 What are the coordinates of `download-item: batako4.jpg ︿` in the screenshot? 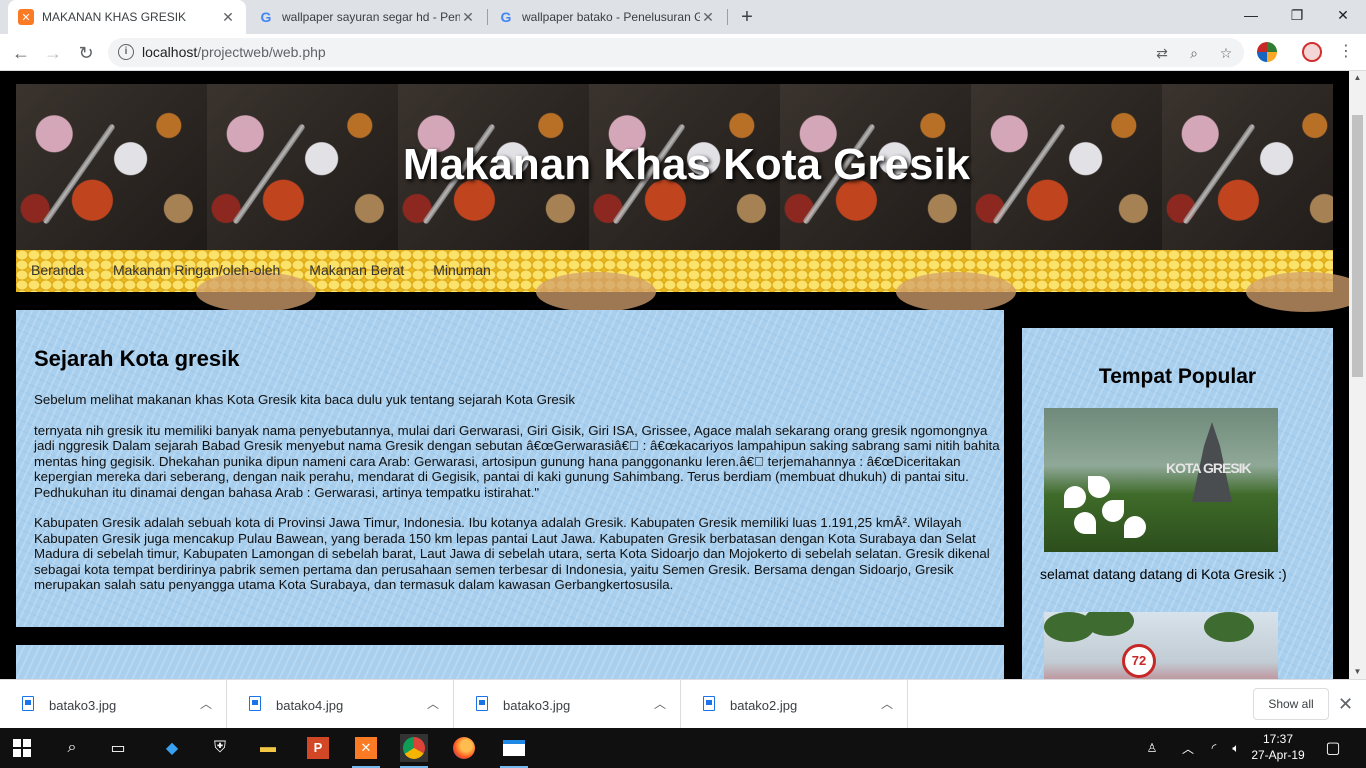 It's located at (340, 704).